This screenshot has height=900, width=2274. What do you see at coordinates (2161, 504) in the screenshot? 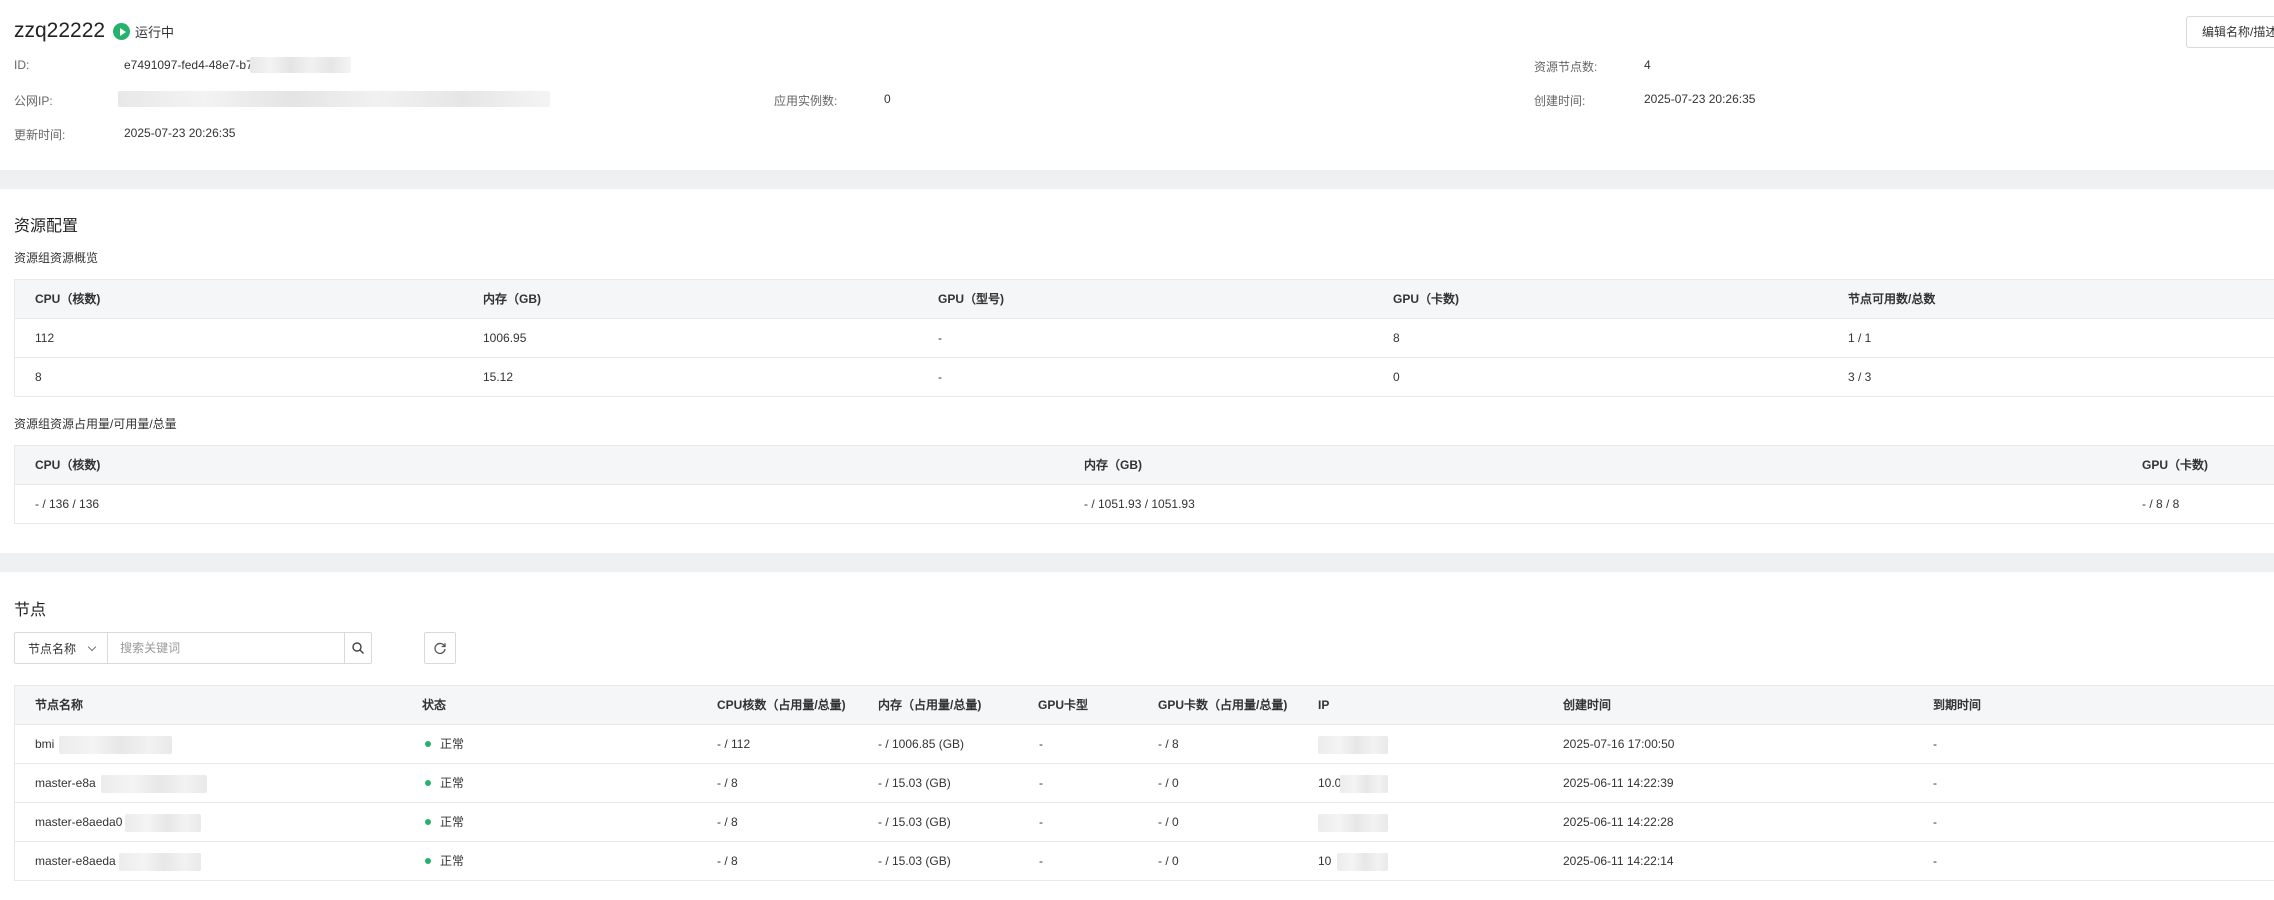
I see `table-cell: - / 8 / 8` at bounding box center [2161, 504].